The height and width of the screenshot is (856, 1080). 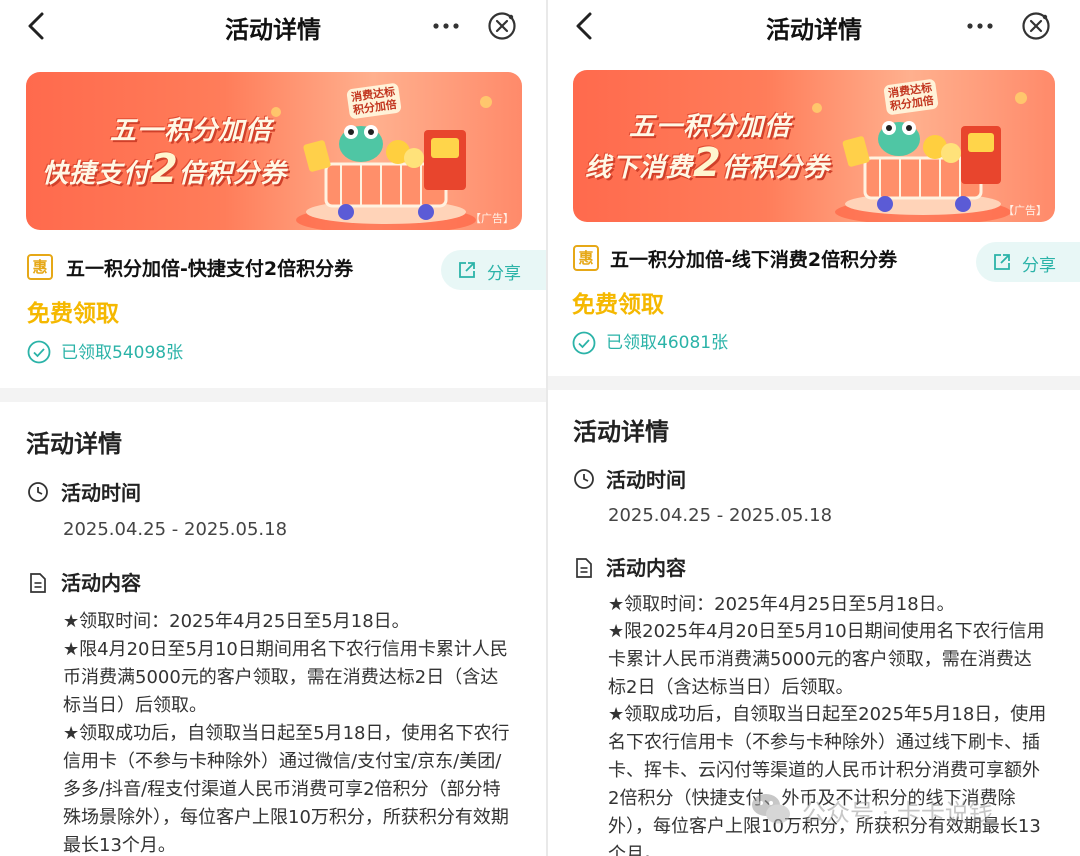 I want to click on banner-subline: 线下消费2倍积分券, so click(x=707, y=163).